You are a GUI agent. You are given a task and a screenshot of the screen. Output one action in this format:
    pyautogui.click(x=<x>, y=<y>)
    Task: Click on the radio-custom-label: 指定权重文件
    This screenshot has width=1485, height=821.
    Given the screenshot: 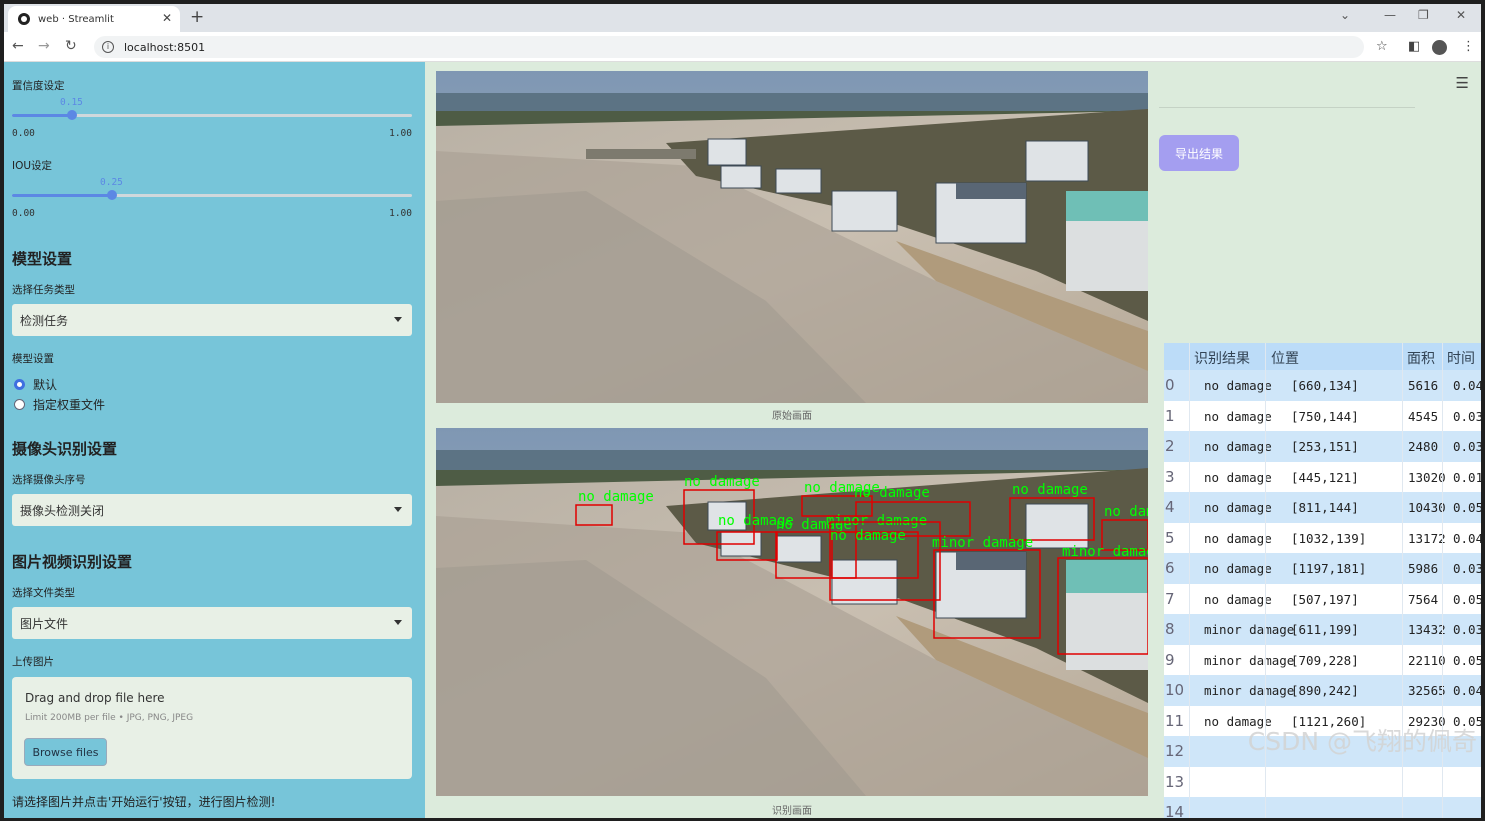 What is the action you would take?
    pyautogui.click(x=69, y=405)
    